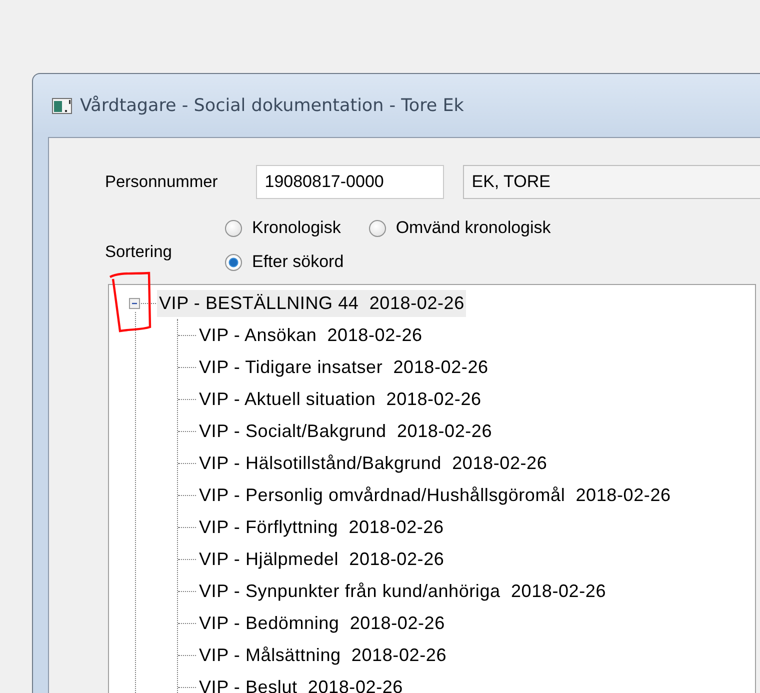 This screenshot has height=693, width=760. I want to click on annotation-scribble, so click(130, 302).